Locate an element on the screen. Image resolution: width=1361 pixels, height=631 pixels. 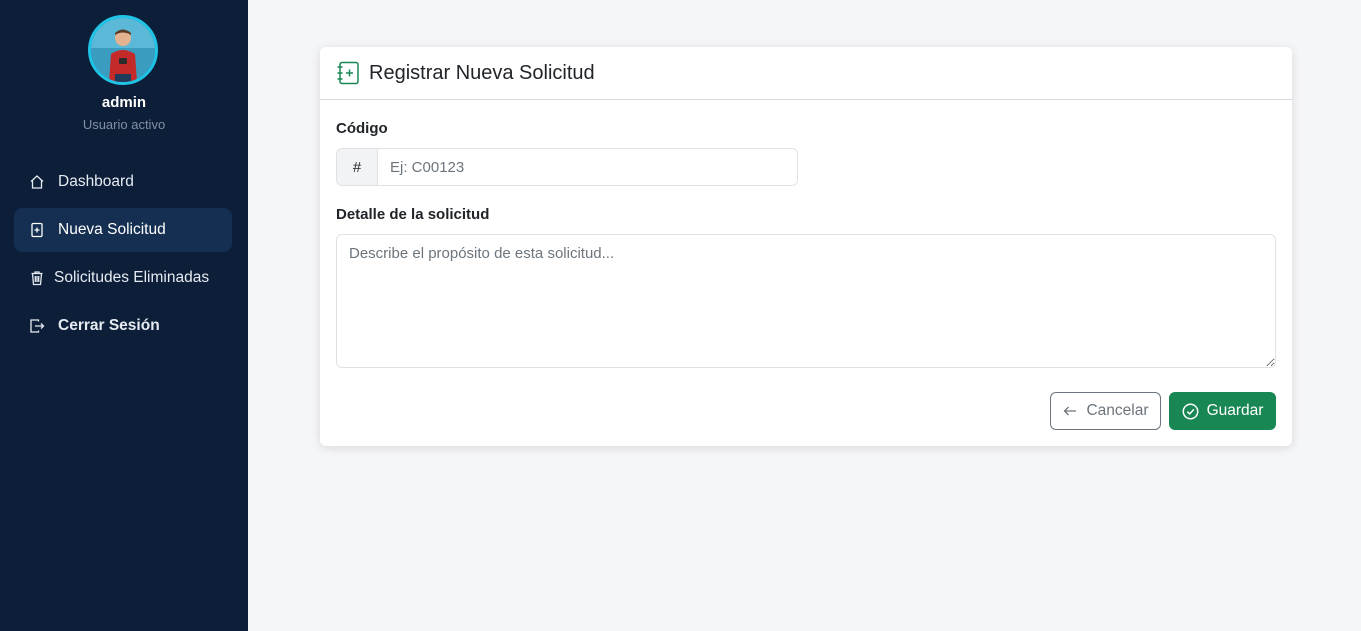
cancel-button: Cancelar is located at coordinates (1105, 411).